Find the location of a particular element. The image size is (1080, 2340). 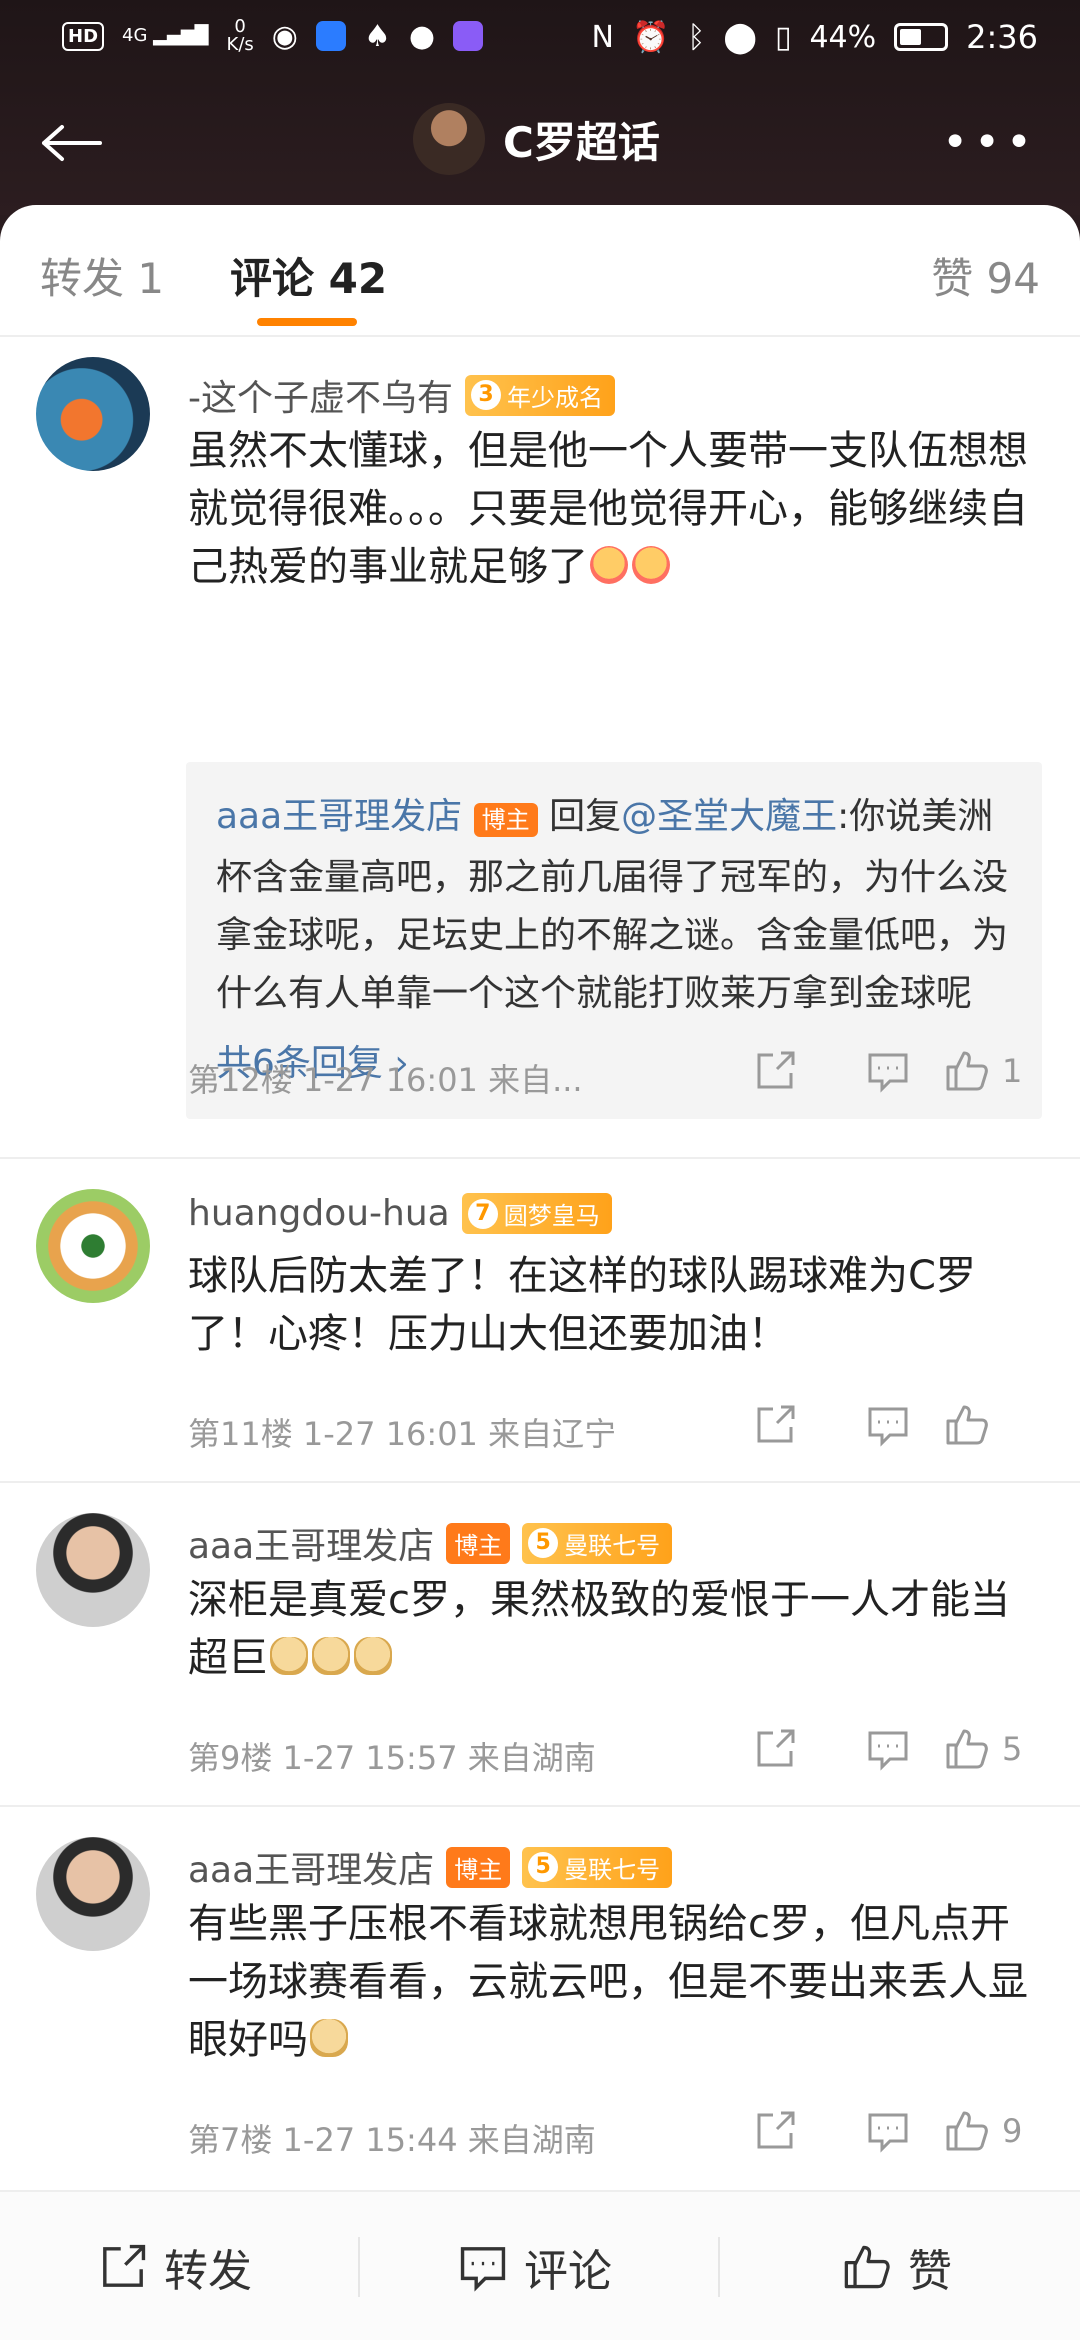

hd-indicator: HD is located at coordinates (83, 36).